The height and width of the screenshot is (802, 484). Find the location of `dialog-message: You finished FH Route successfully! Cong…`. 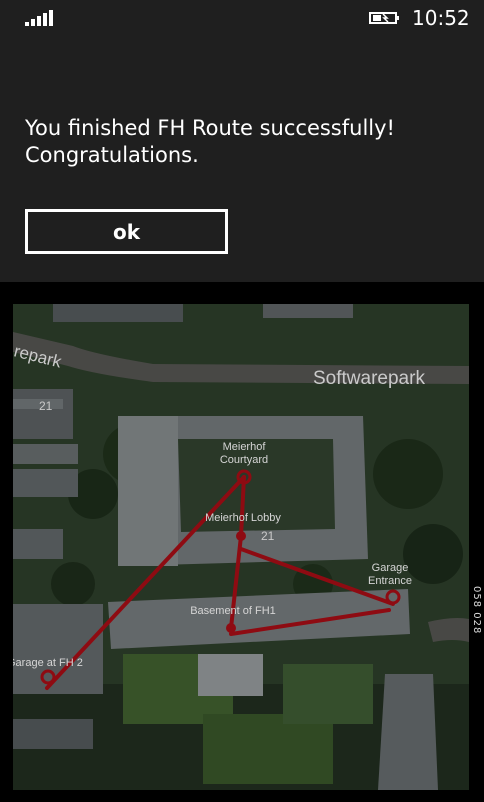

dialog-message: You finished FH Route successfully! Cong… is located at coordinates (210, 141).